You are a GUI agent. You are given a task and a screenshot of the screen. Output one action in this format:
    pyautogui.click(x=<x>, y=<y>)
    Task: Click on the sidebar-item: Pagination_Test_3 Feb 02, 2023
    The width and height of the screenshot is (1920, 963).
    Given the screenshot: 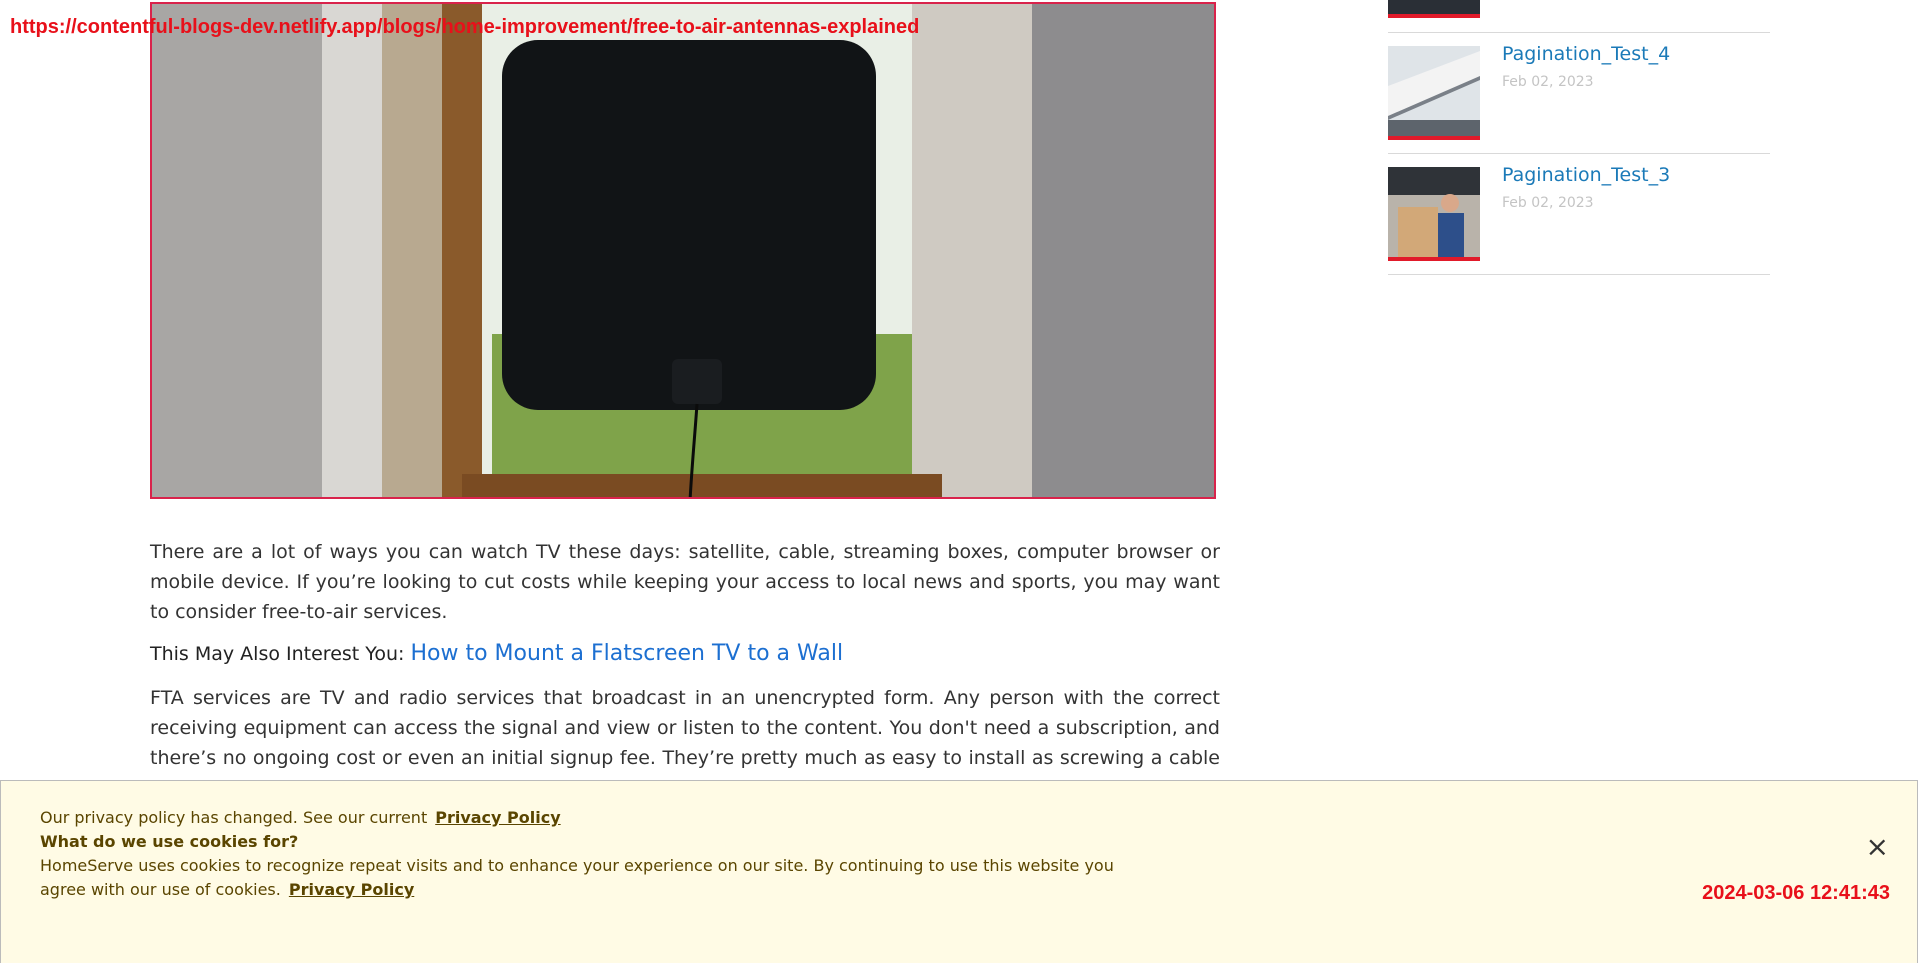 What is the action you would take?
    pyautogui.click(x=1579, y=214)
    